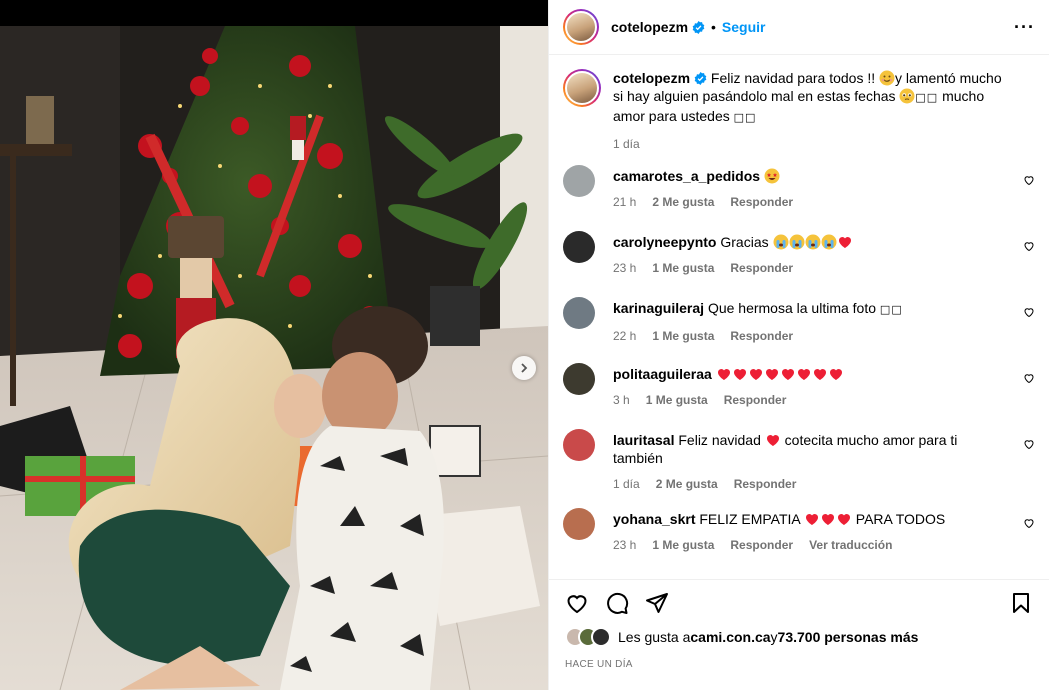  What do you see at coordinates (795, 78) in the screenshot?
I see `caption-text-part1: Feliz navidad para todos !!` at bounding box center [795, 78].